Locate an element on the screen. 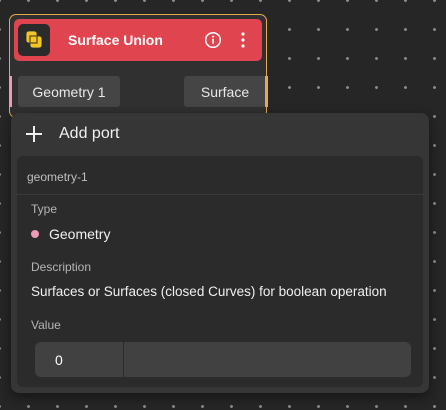 This screenshot has width=446, height=410. info-icon is located at coordinates (213, 40).